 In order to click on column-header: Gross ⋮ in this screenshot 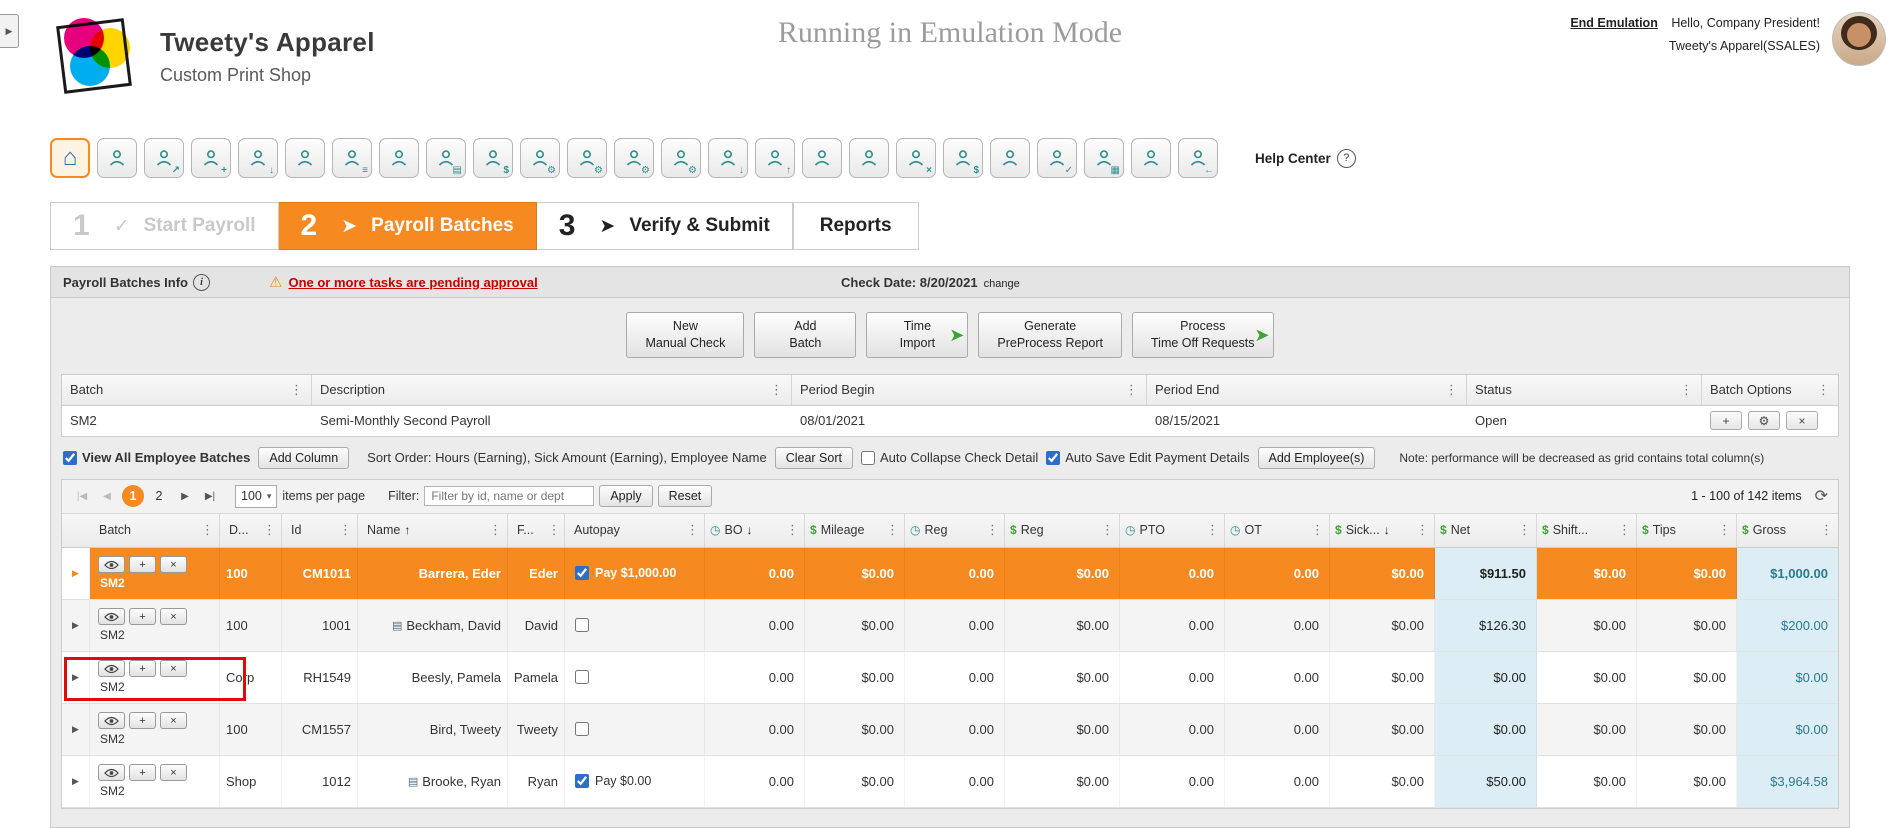, I will do `click(1787, 530)`.